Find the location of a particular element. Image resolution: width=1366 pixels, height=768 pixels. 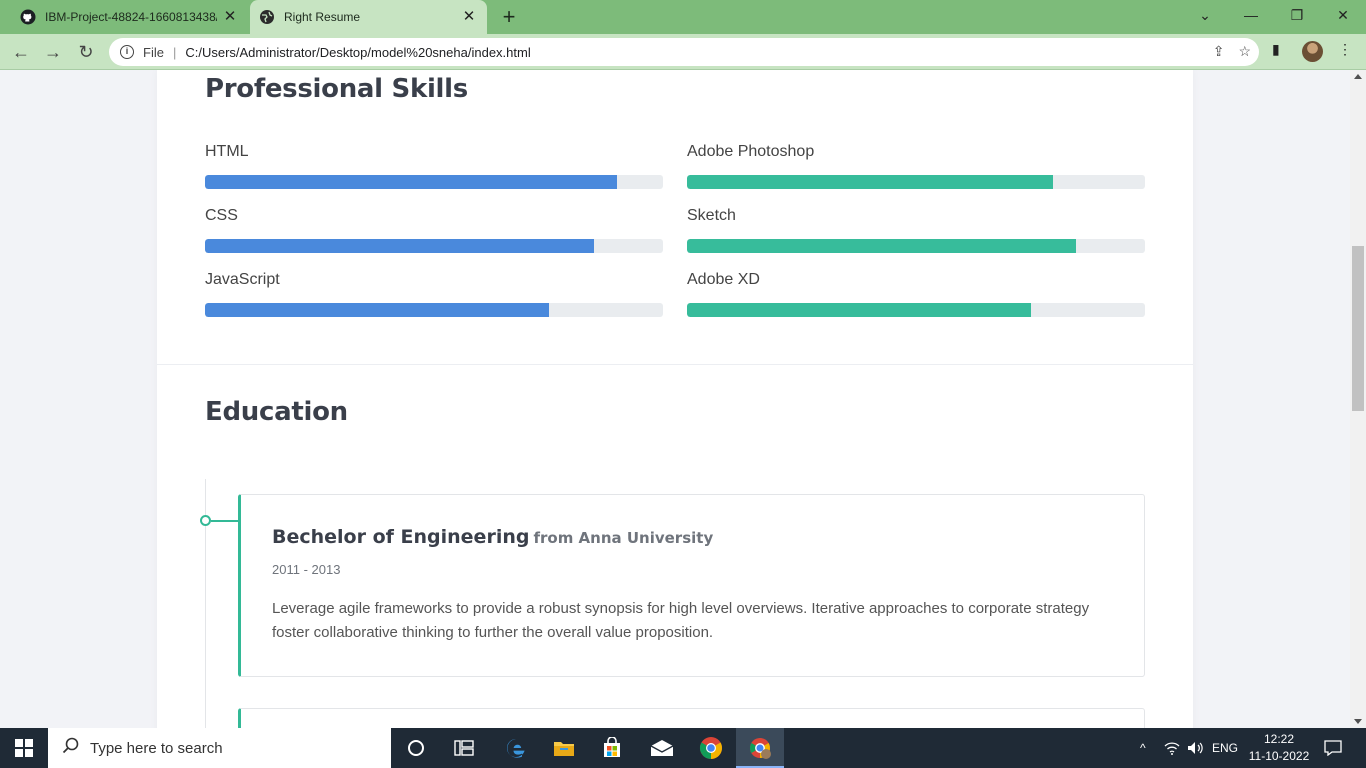

tab-label: IBM-Project-48824-1660813438/ is located at coordinates (131, 17).